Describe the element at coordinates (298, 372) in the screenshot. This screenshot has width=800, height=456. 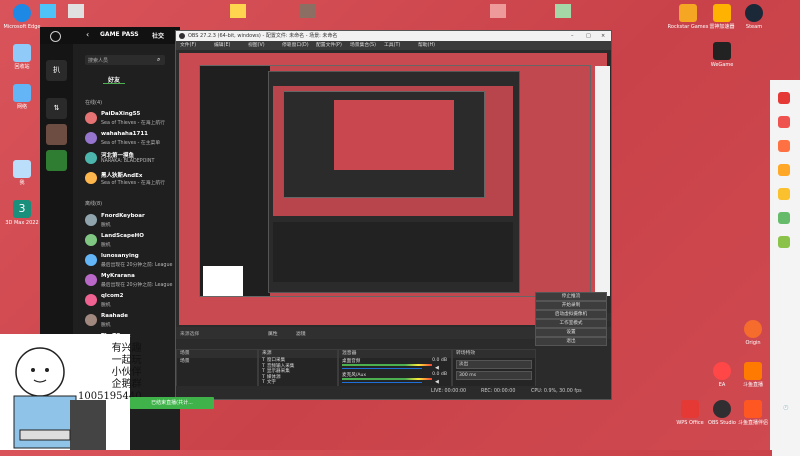
I see `sources-list: T 窗口采集 T 音频输入采集 T 显示器采集 T 媒体源 T 文字` at that location.